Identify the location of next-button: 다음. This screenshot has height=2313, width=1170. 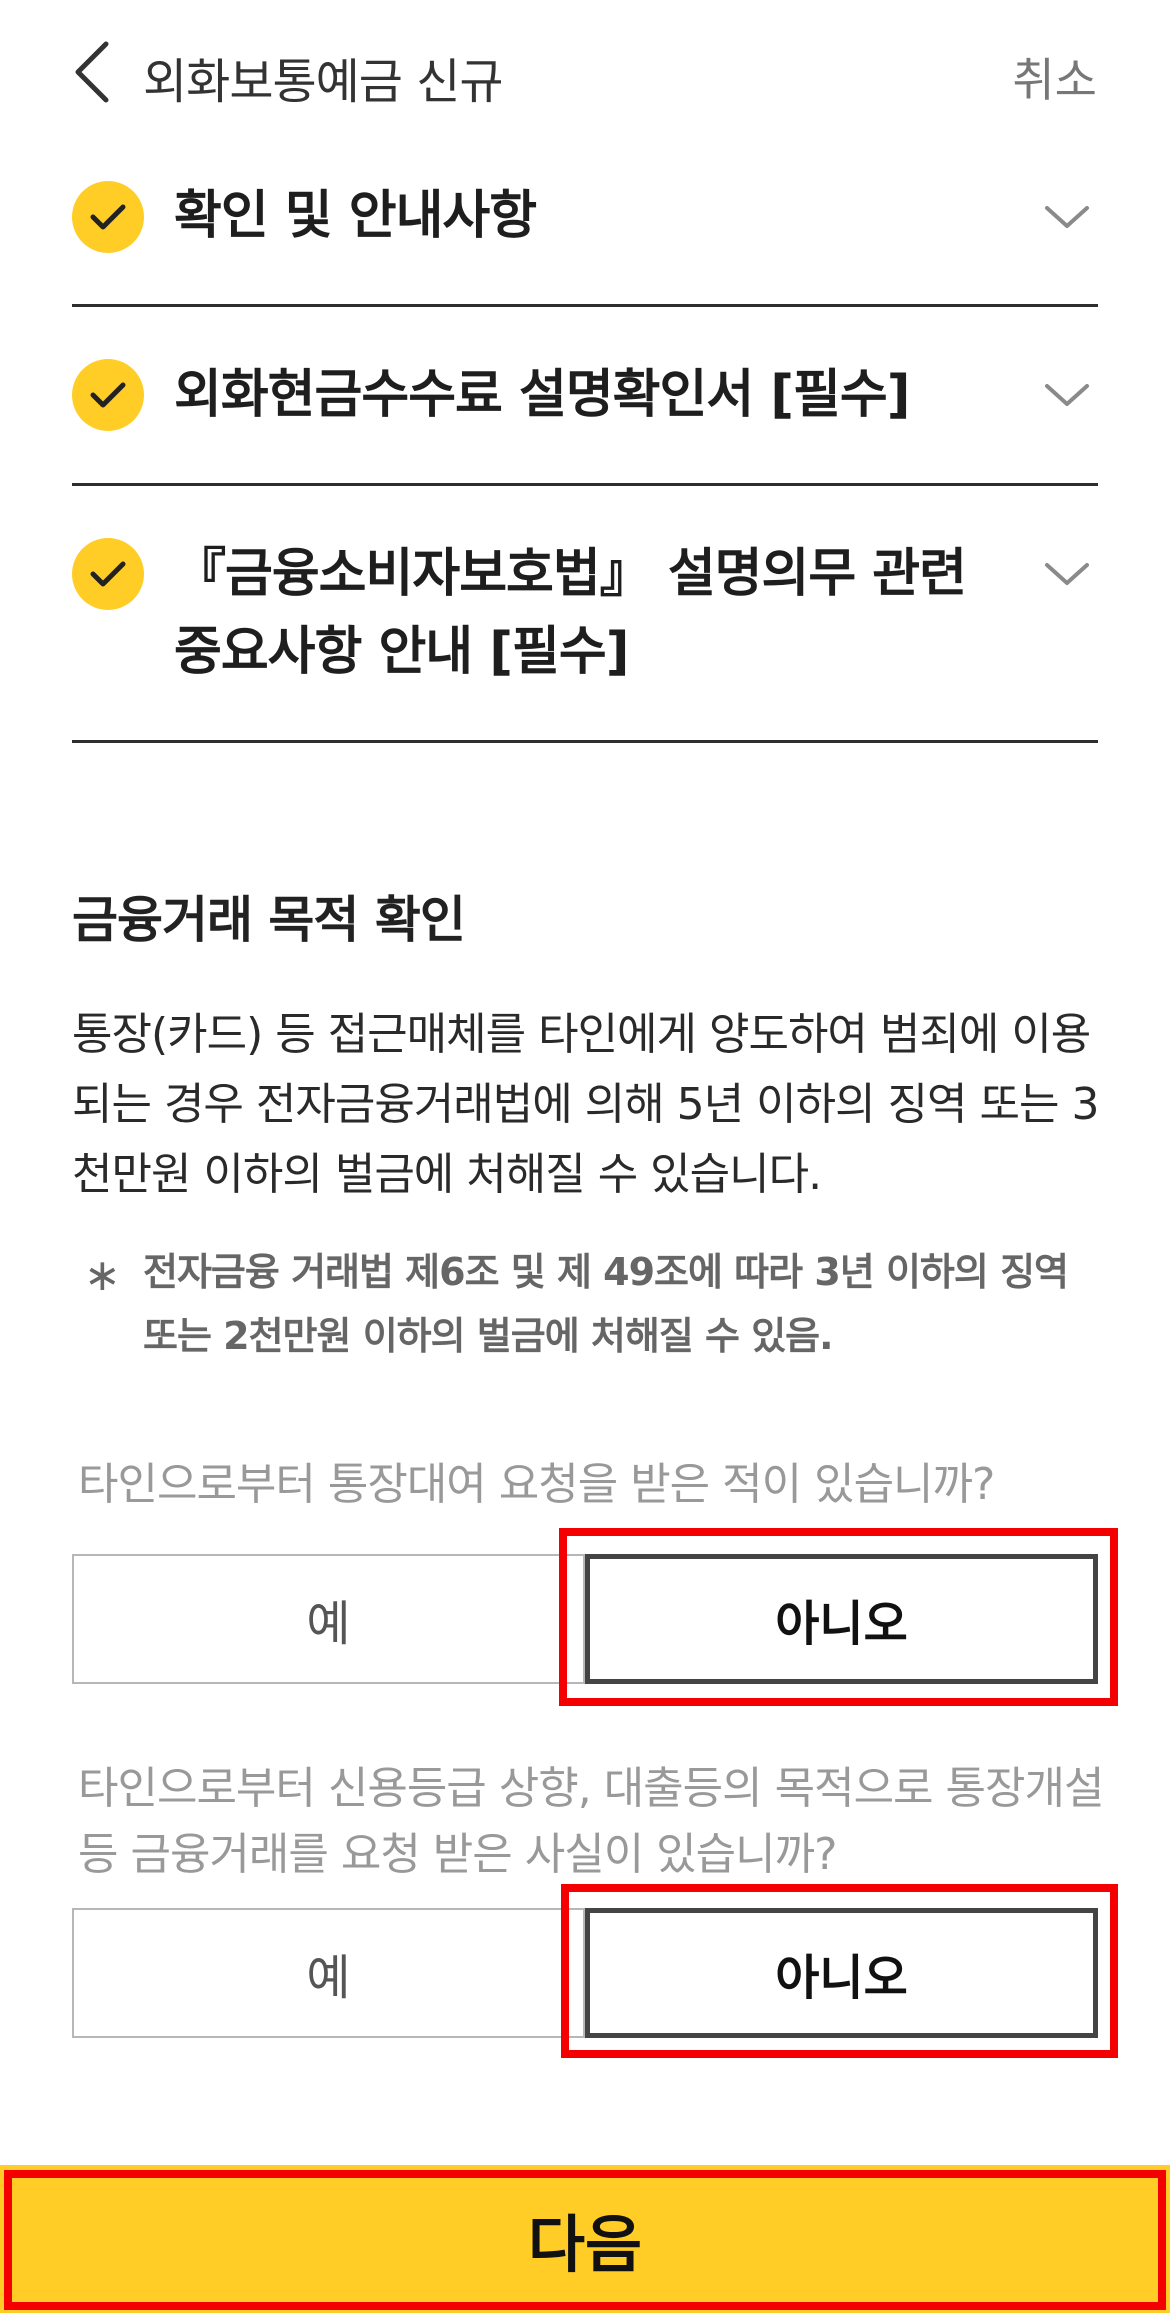
(585, 2239).